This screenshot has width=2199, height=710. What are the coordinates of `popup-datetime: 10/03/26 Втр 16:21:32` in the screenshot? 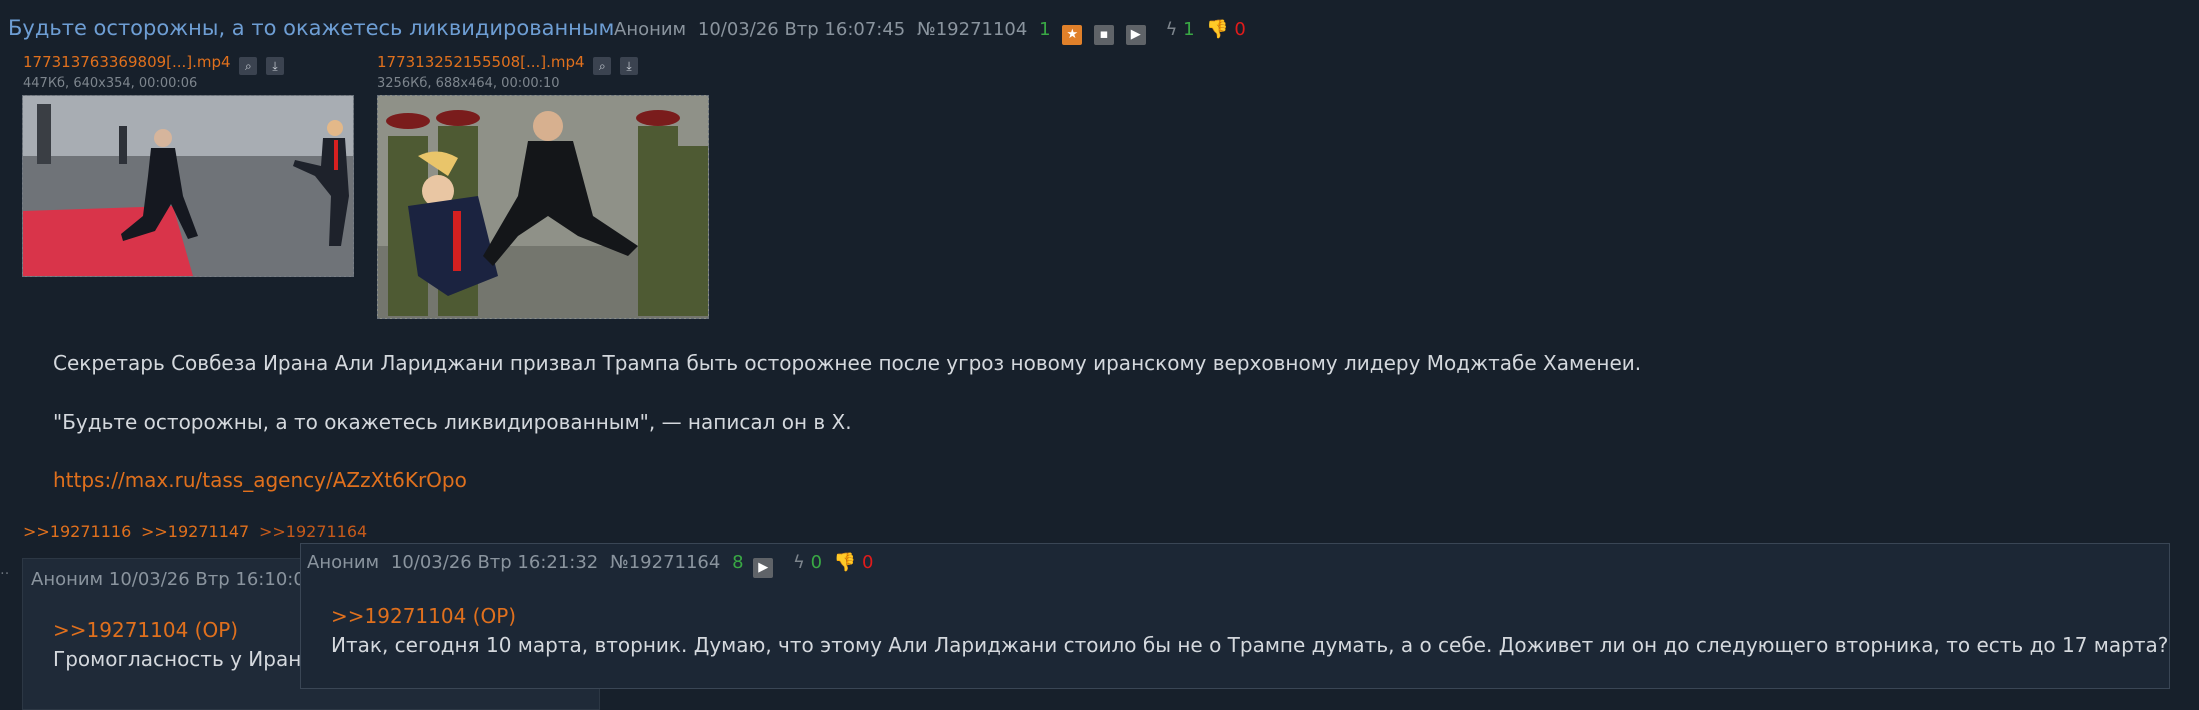 It's located at (494, 562).